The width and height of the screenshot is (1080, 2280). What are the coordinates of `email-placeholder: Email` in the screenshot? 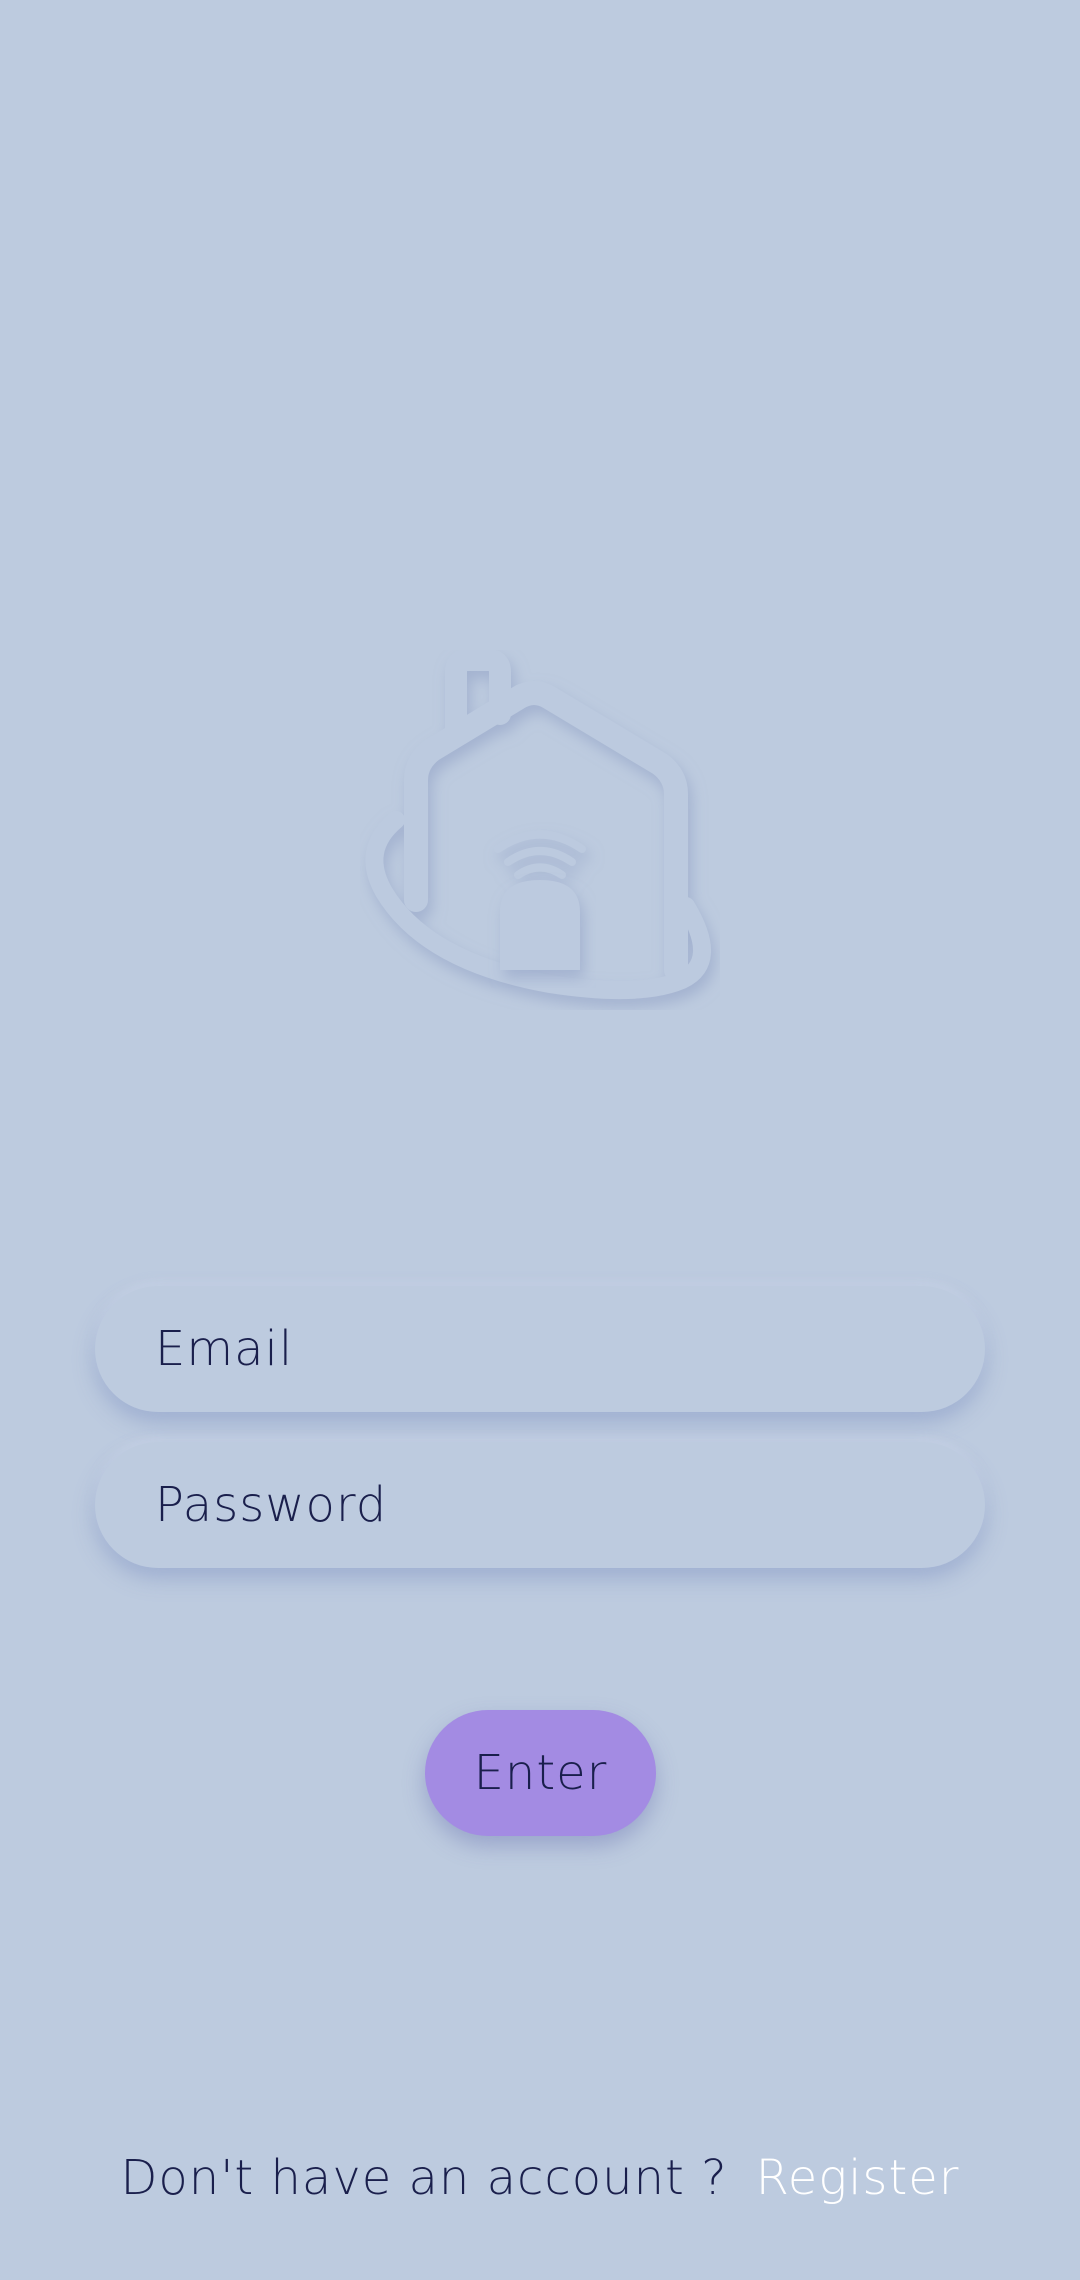 It's located at (224, 1349).